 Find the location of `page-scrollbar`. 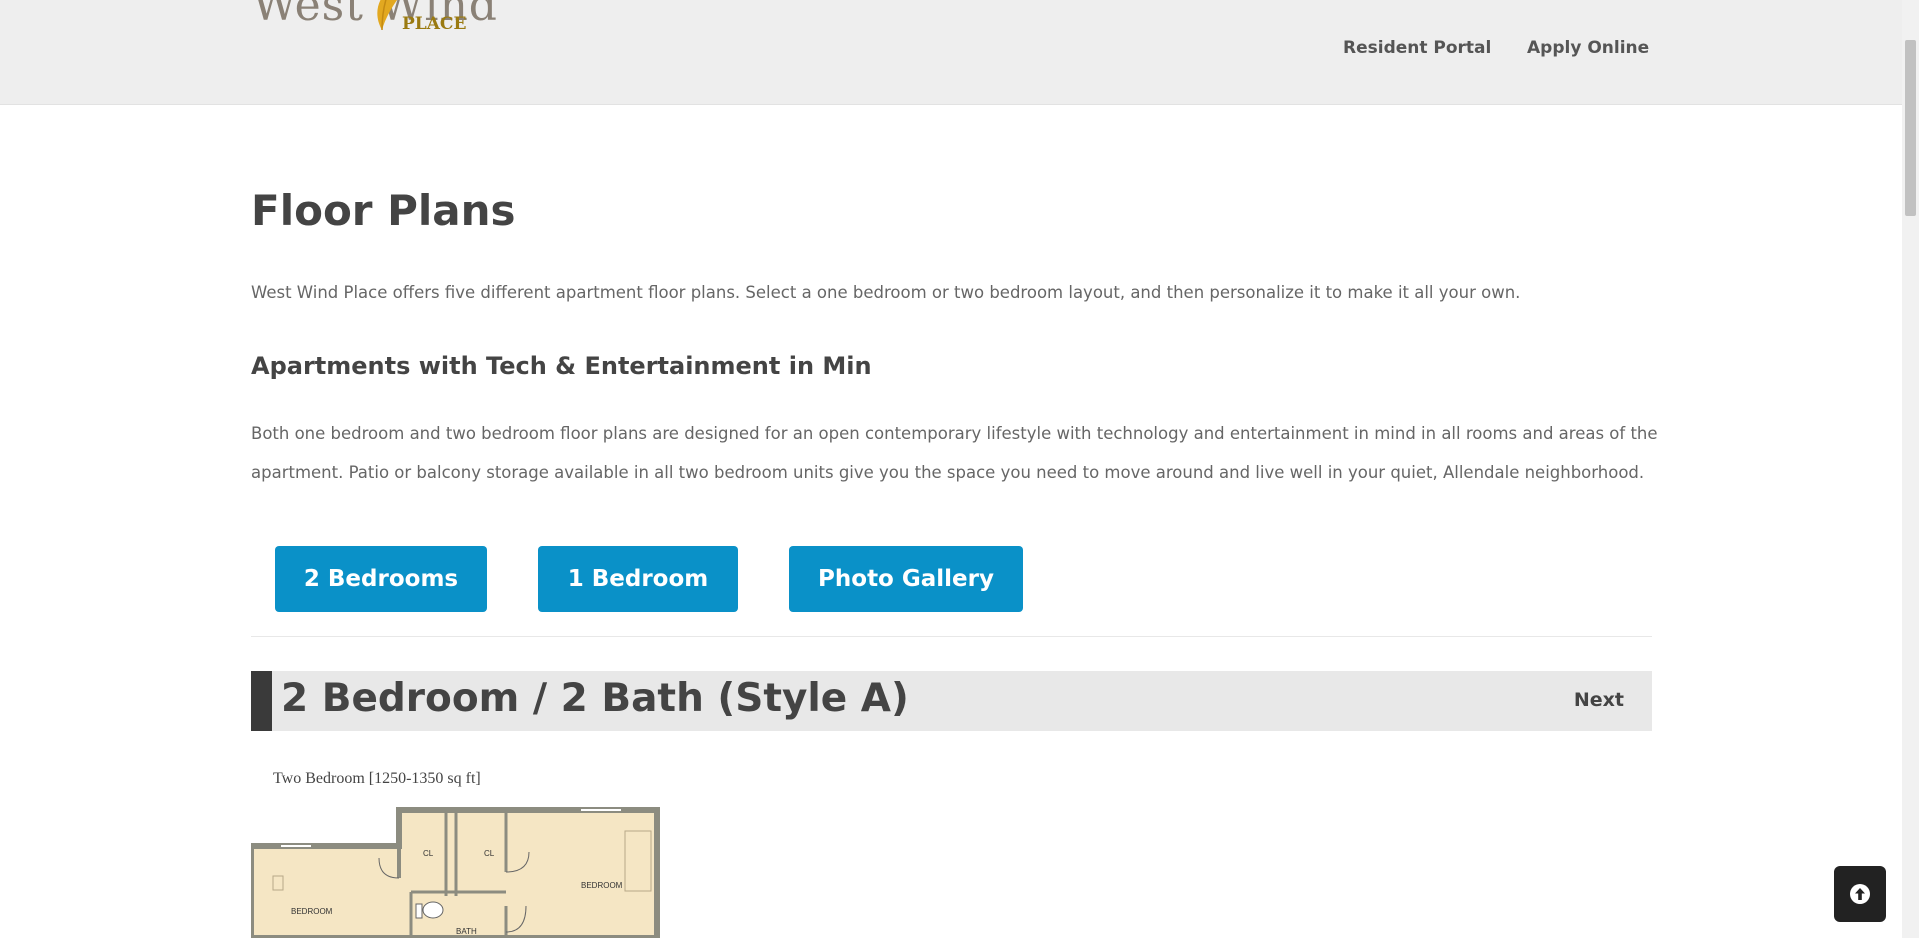

page-scrollbar is located at coordinates (1910, 469).